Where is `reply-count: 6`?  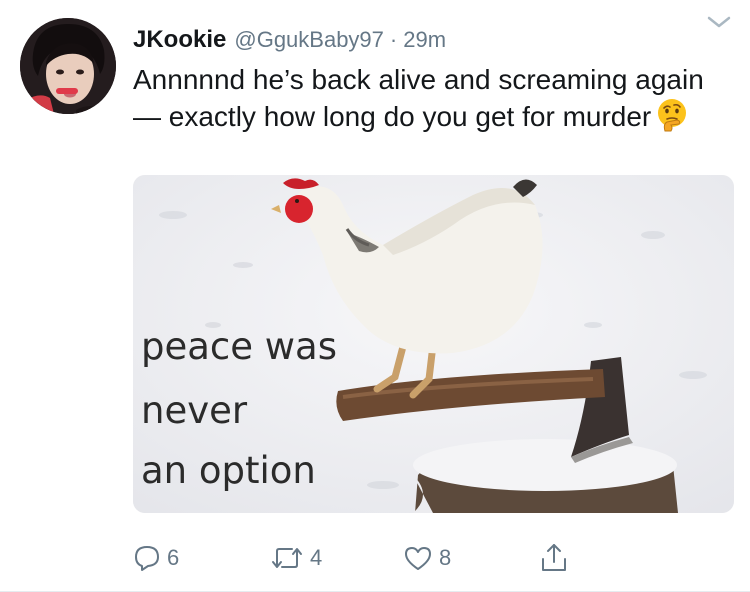
reply-count: 6 is located at coordinates (173, 557).